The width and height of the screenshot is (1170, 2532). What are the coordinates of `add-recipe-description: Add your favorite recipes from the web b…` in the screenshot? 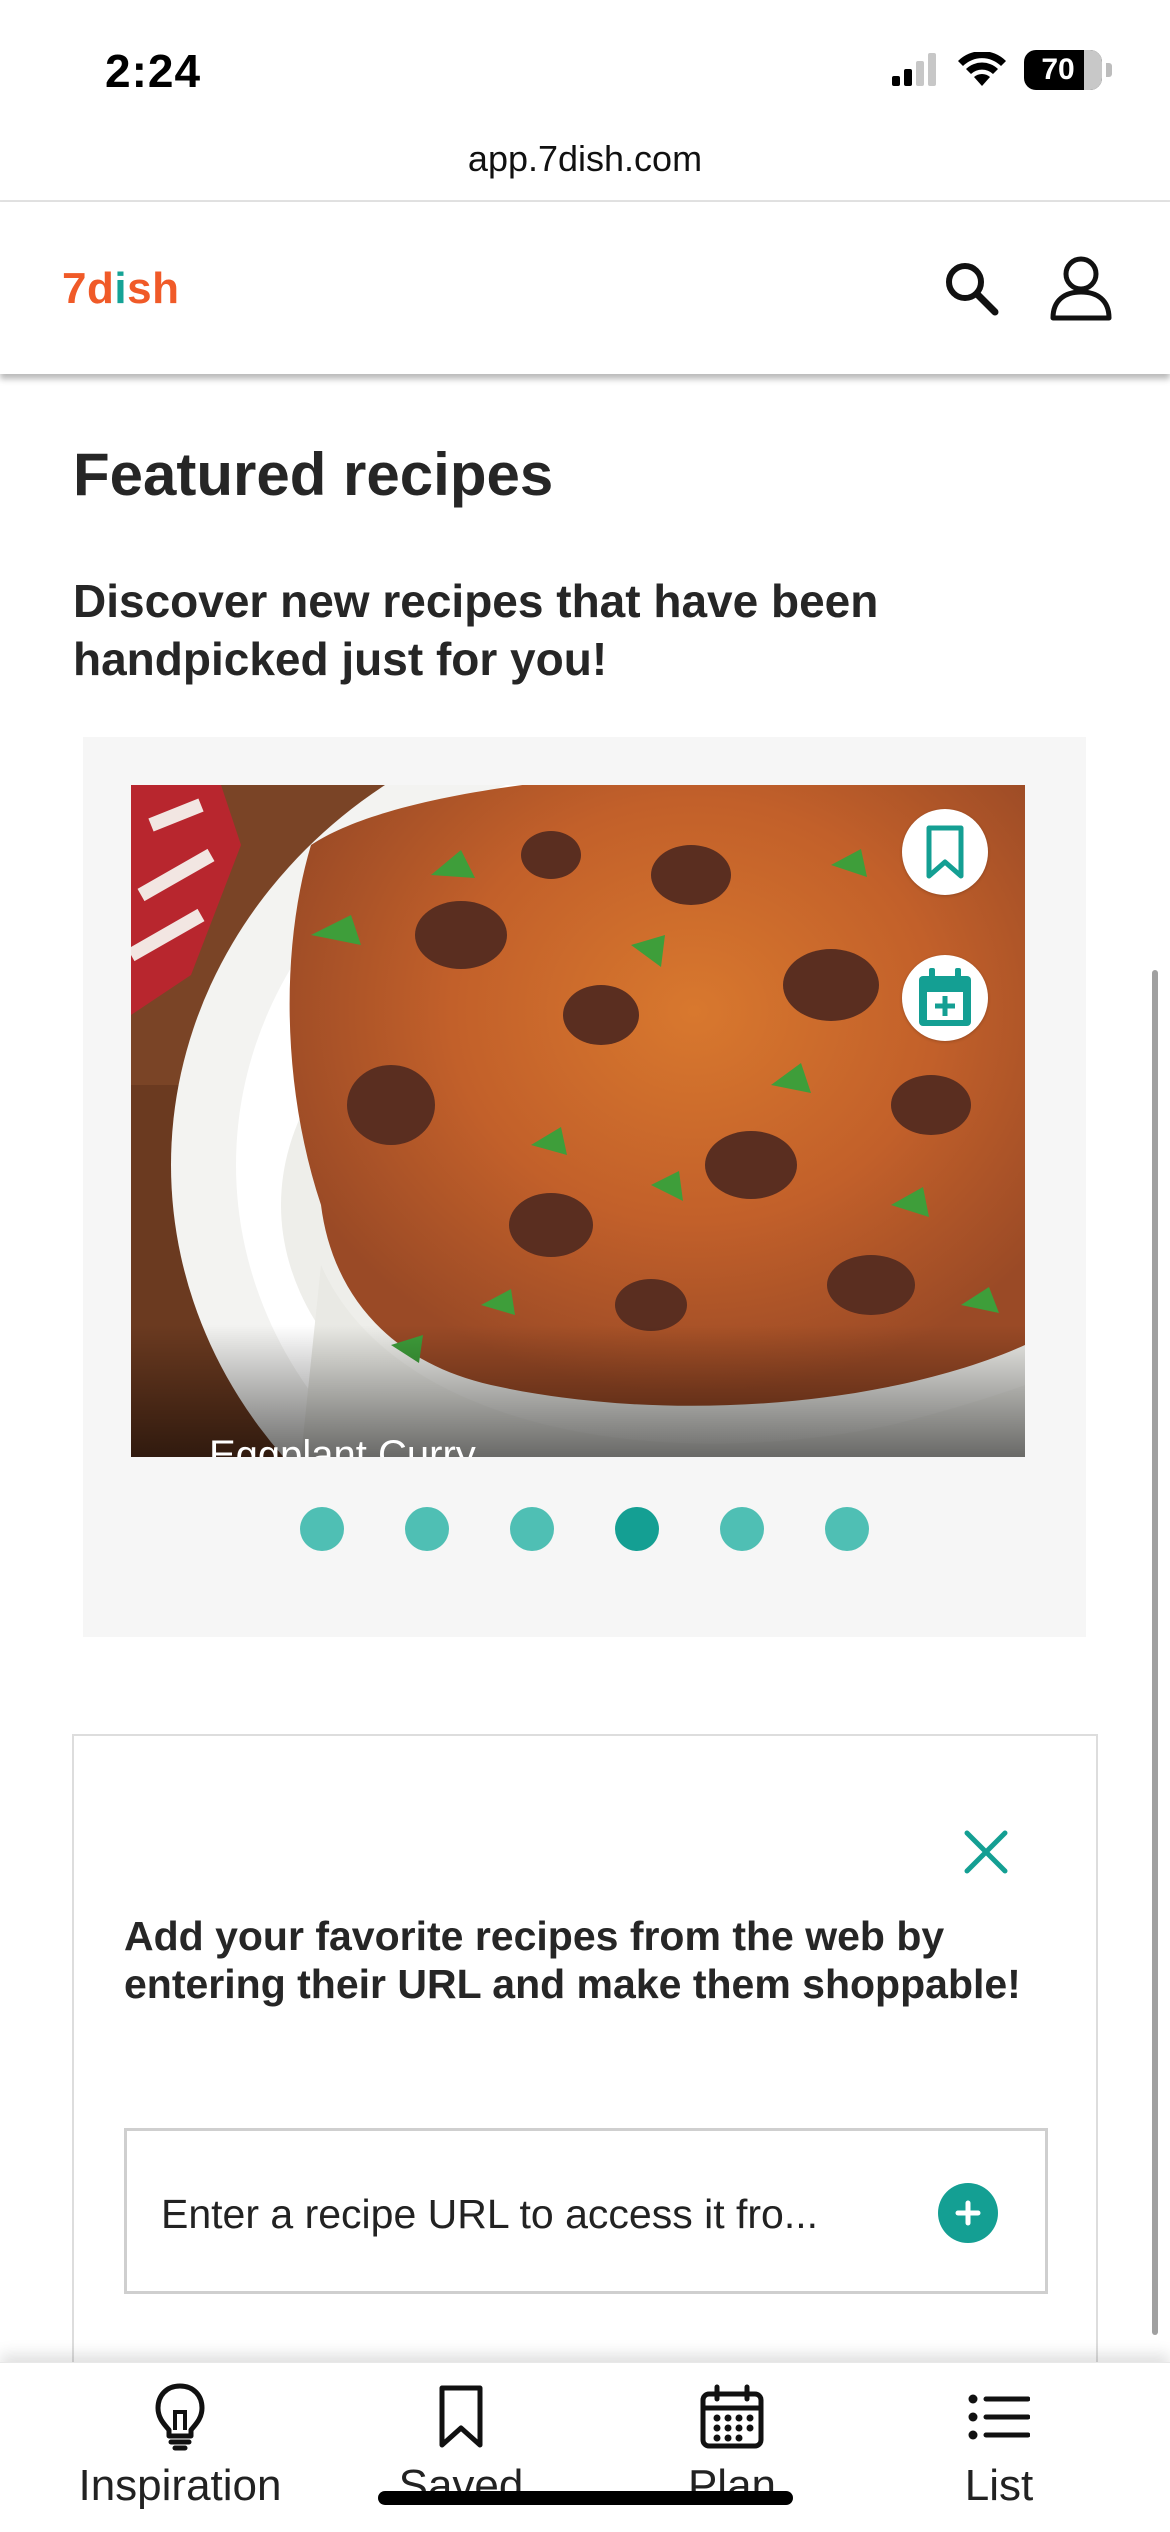 It's located at (572, 1960).